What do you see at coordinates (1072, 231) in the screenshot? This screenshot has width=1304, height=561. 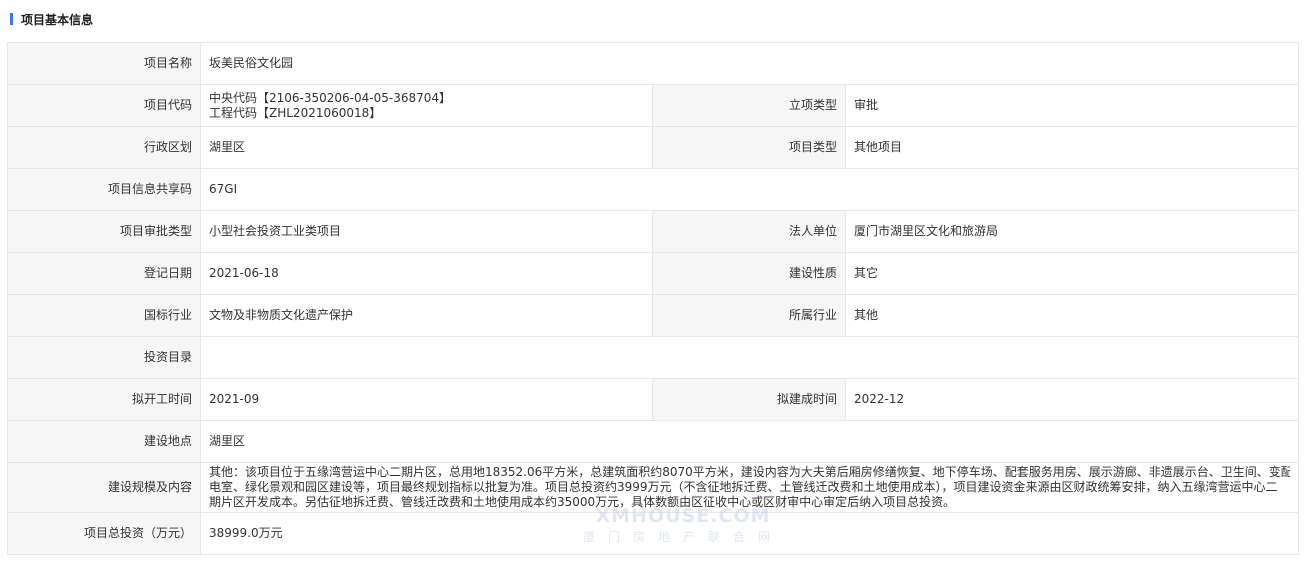 I see `legal-unit-value: 厦门市湖里区文化和旅游局` at bounding box center [1072, 231].